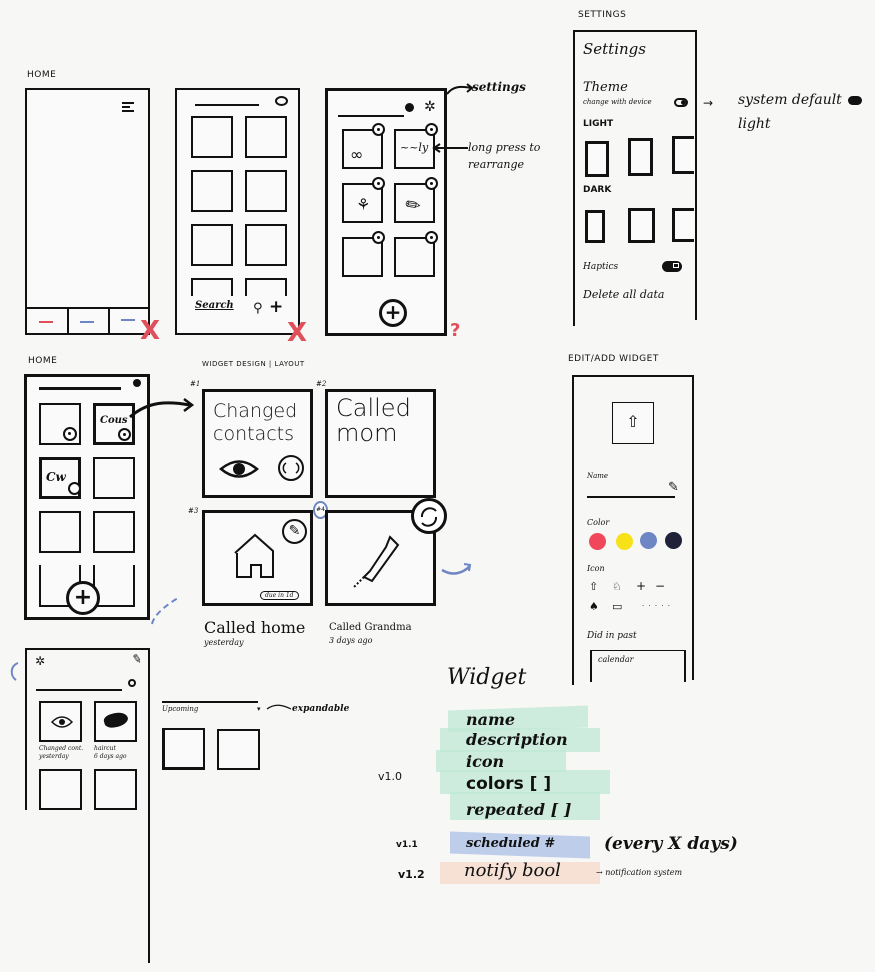 Image resolution: width=875 pixels, height=972 pixels. Describe the element at coordinates (279, 595) in the screenshot. I see `due-badge: due in 1d` at that location.